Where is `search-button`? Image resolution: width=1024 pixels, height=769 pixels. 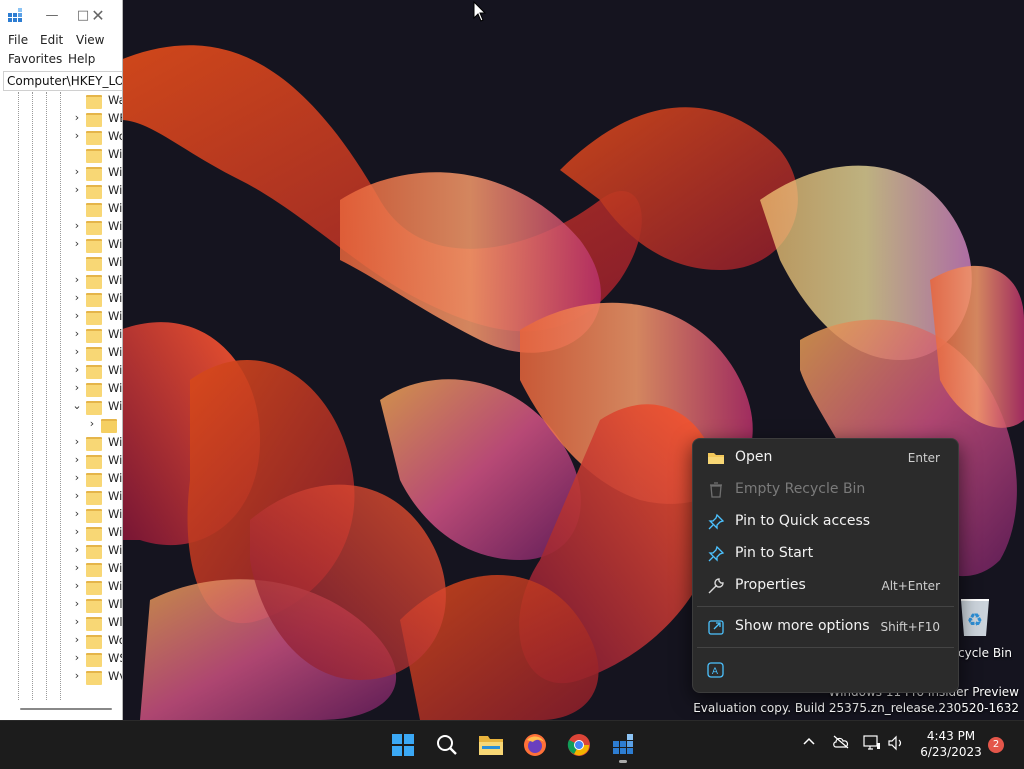
search-button is located at coordinates (447, 745).